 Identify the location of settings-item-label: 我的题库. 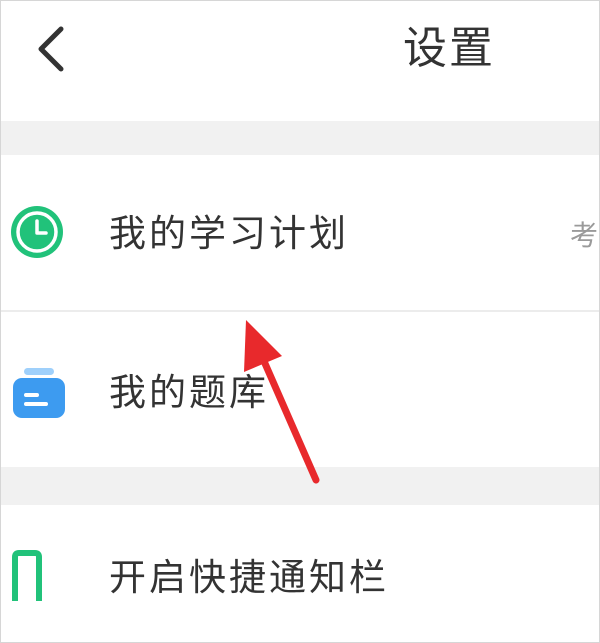
(189, 392).